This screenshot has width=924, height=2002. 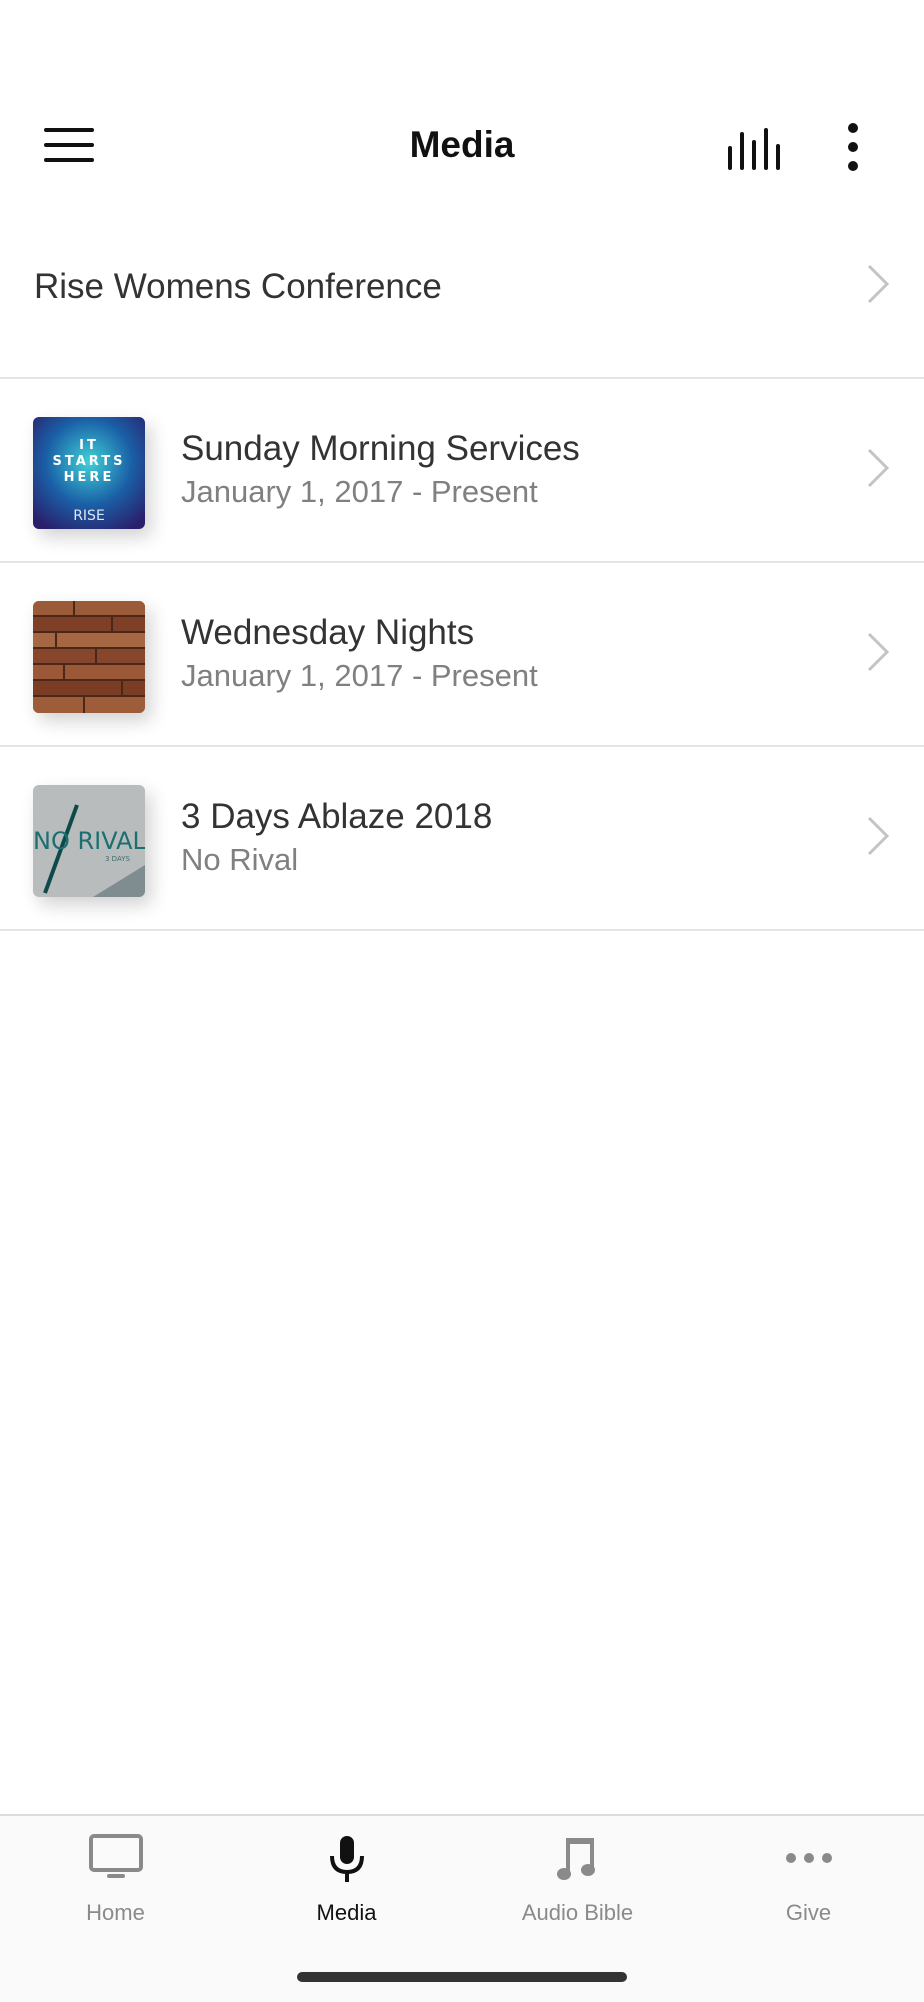 I want to click on svg-text: STARTS, so click(x=89, y=461).